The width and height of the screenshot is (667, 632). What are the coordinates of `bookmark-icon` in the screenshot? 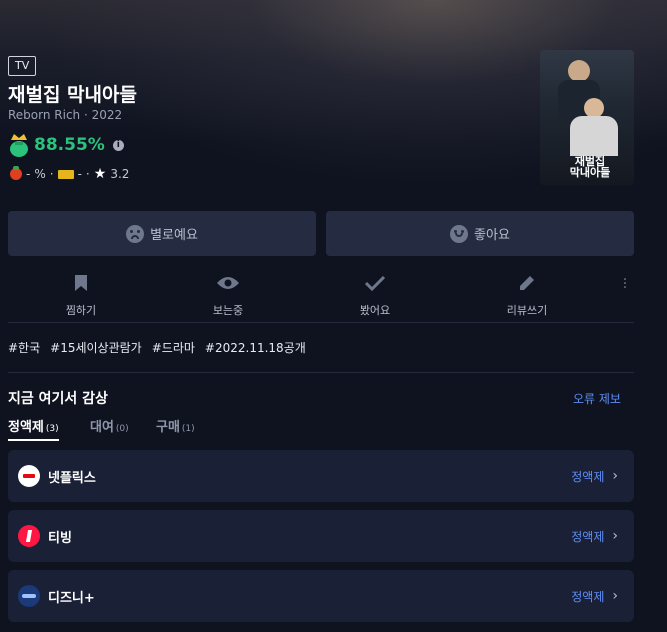 It's located at (81, 283).